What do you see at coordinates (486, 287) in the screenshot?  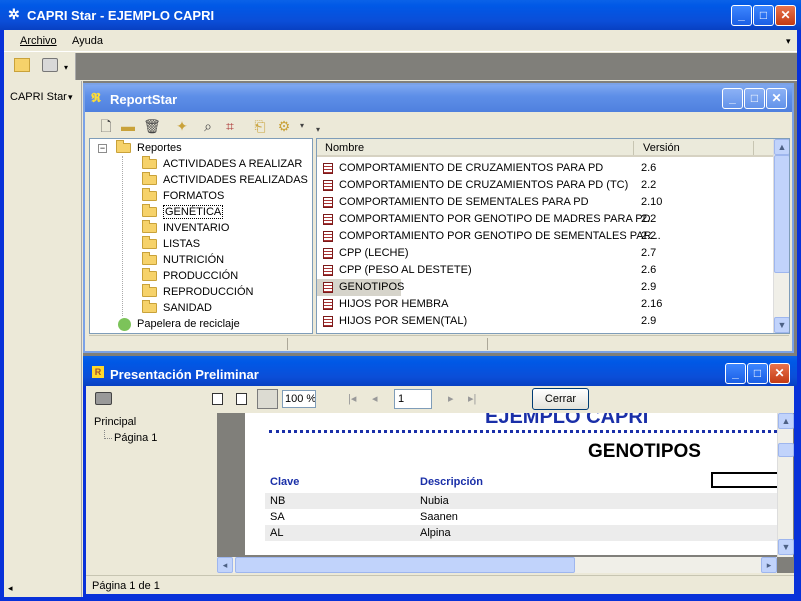 I see `report-list-row: GENOTIPOS 2.9` at bounding box center [486, 287].